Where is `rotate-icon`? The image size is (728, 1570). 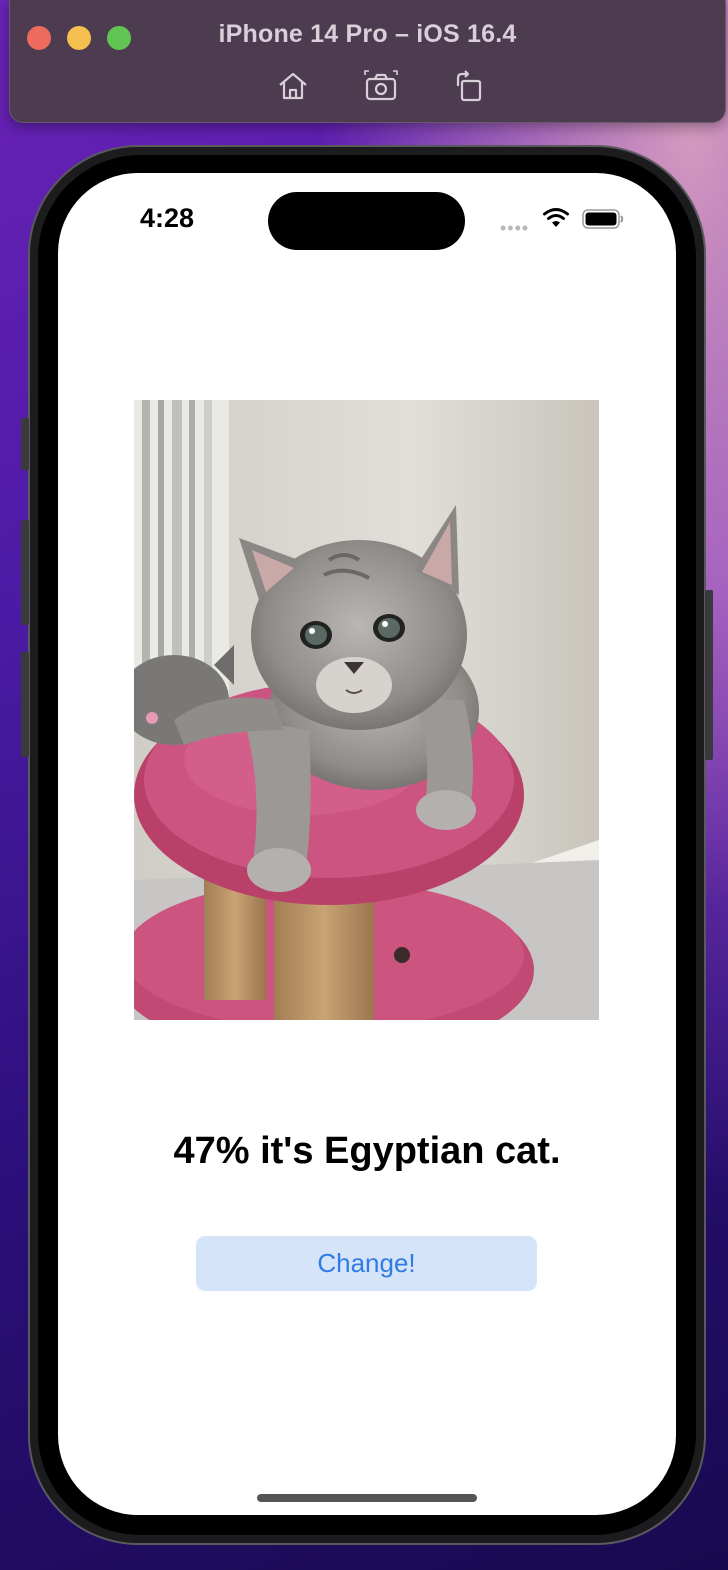 rotate-icon is located at coordinates (469, 86).